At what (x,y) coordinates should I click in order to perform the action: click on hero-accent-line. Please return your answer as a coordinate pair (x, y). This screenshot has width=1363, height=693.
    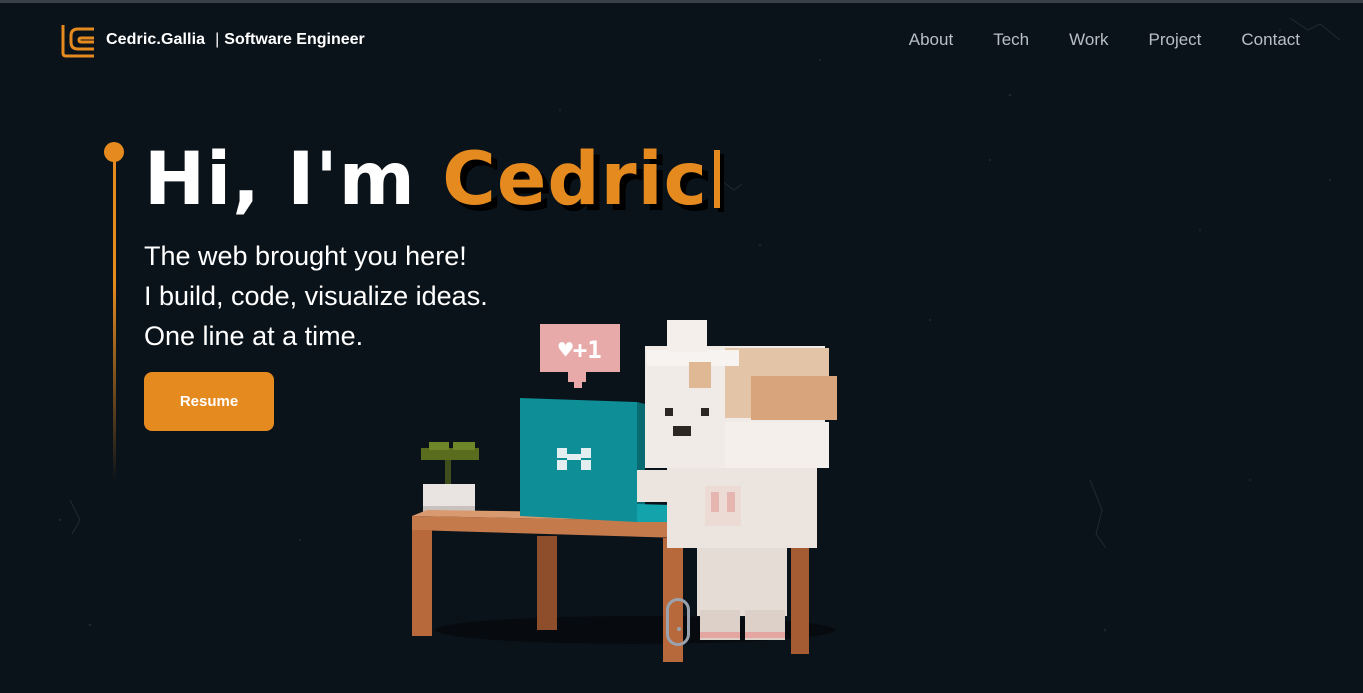
    Looking at the image, I should click on (114, 316).